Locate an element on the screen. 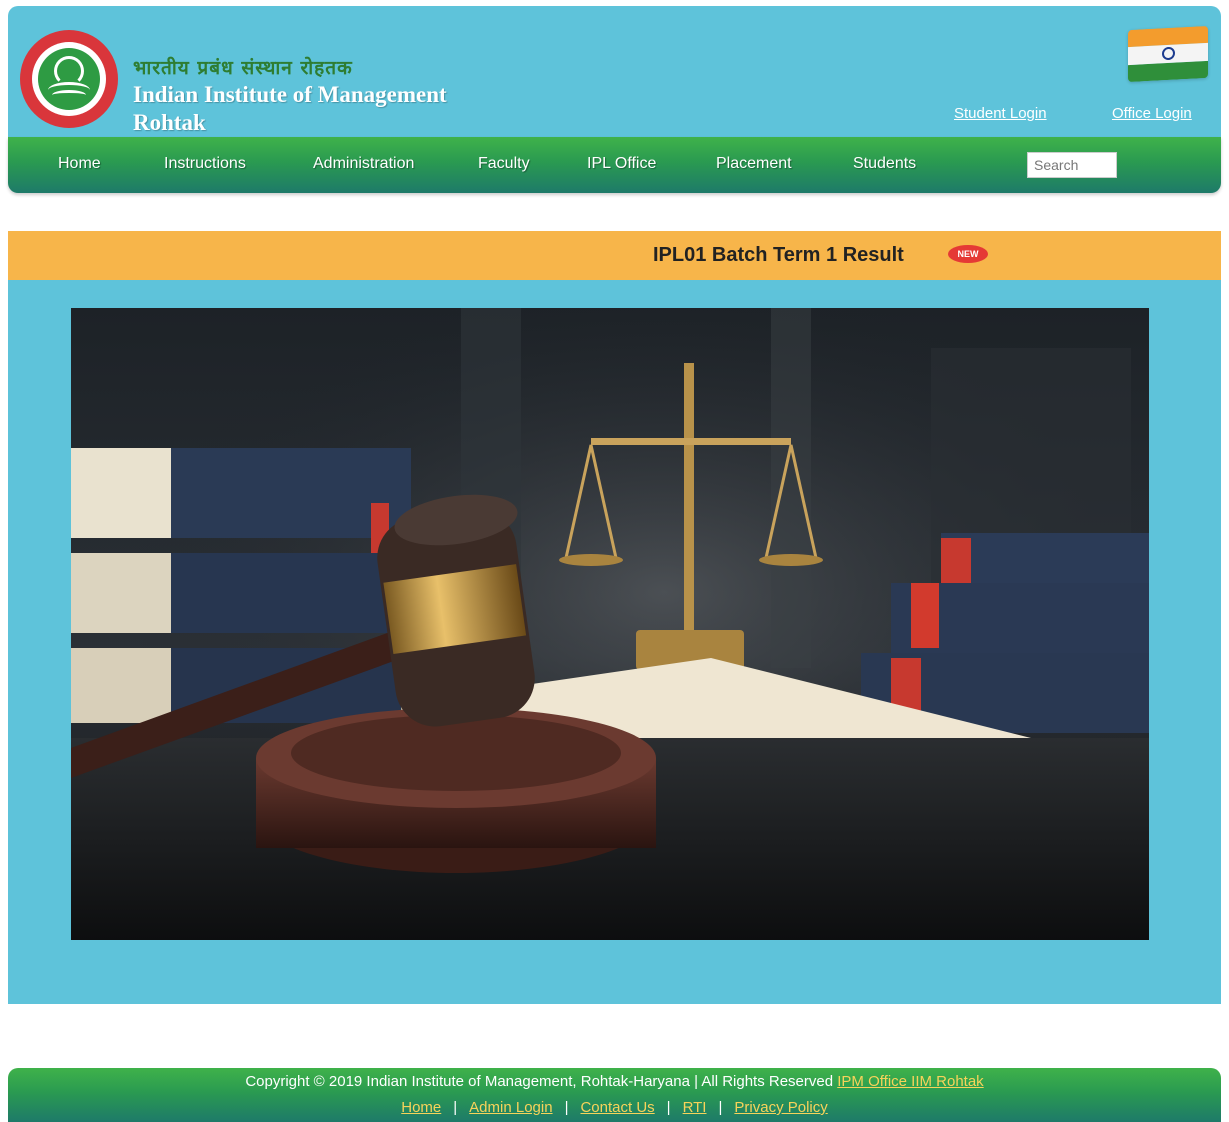 The height and width of the screenshot is (1122, 1229). student-login-link: Student Login is located at coordinates (1000, 113).